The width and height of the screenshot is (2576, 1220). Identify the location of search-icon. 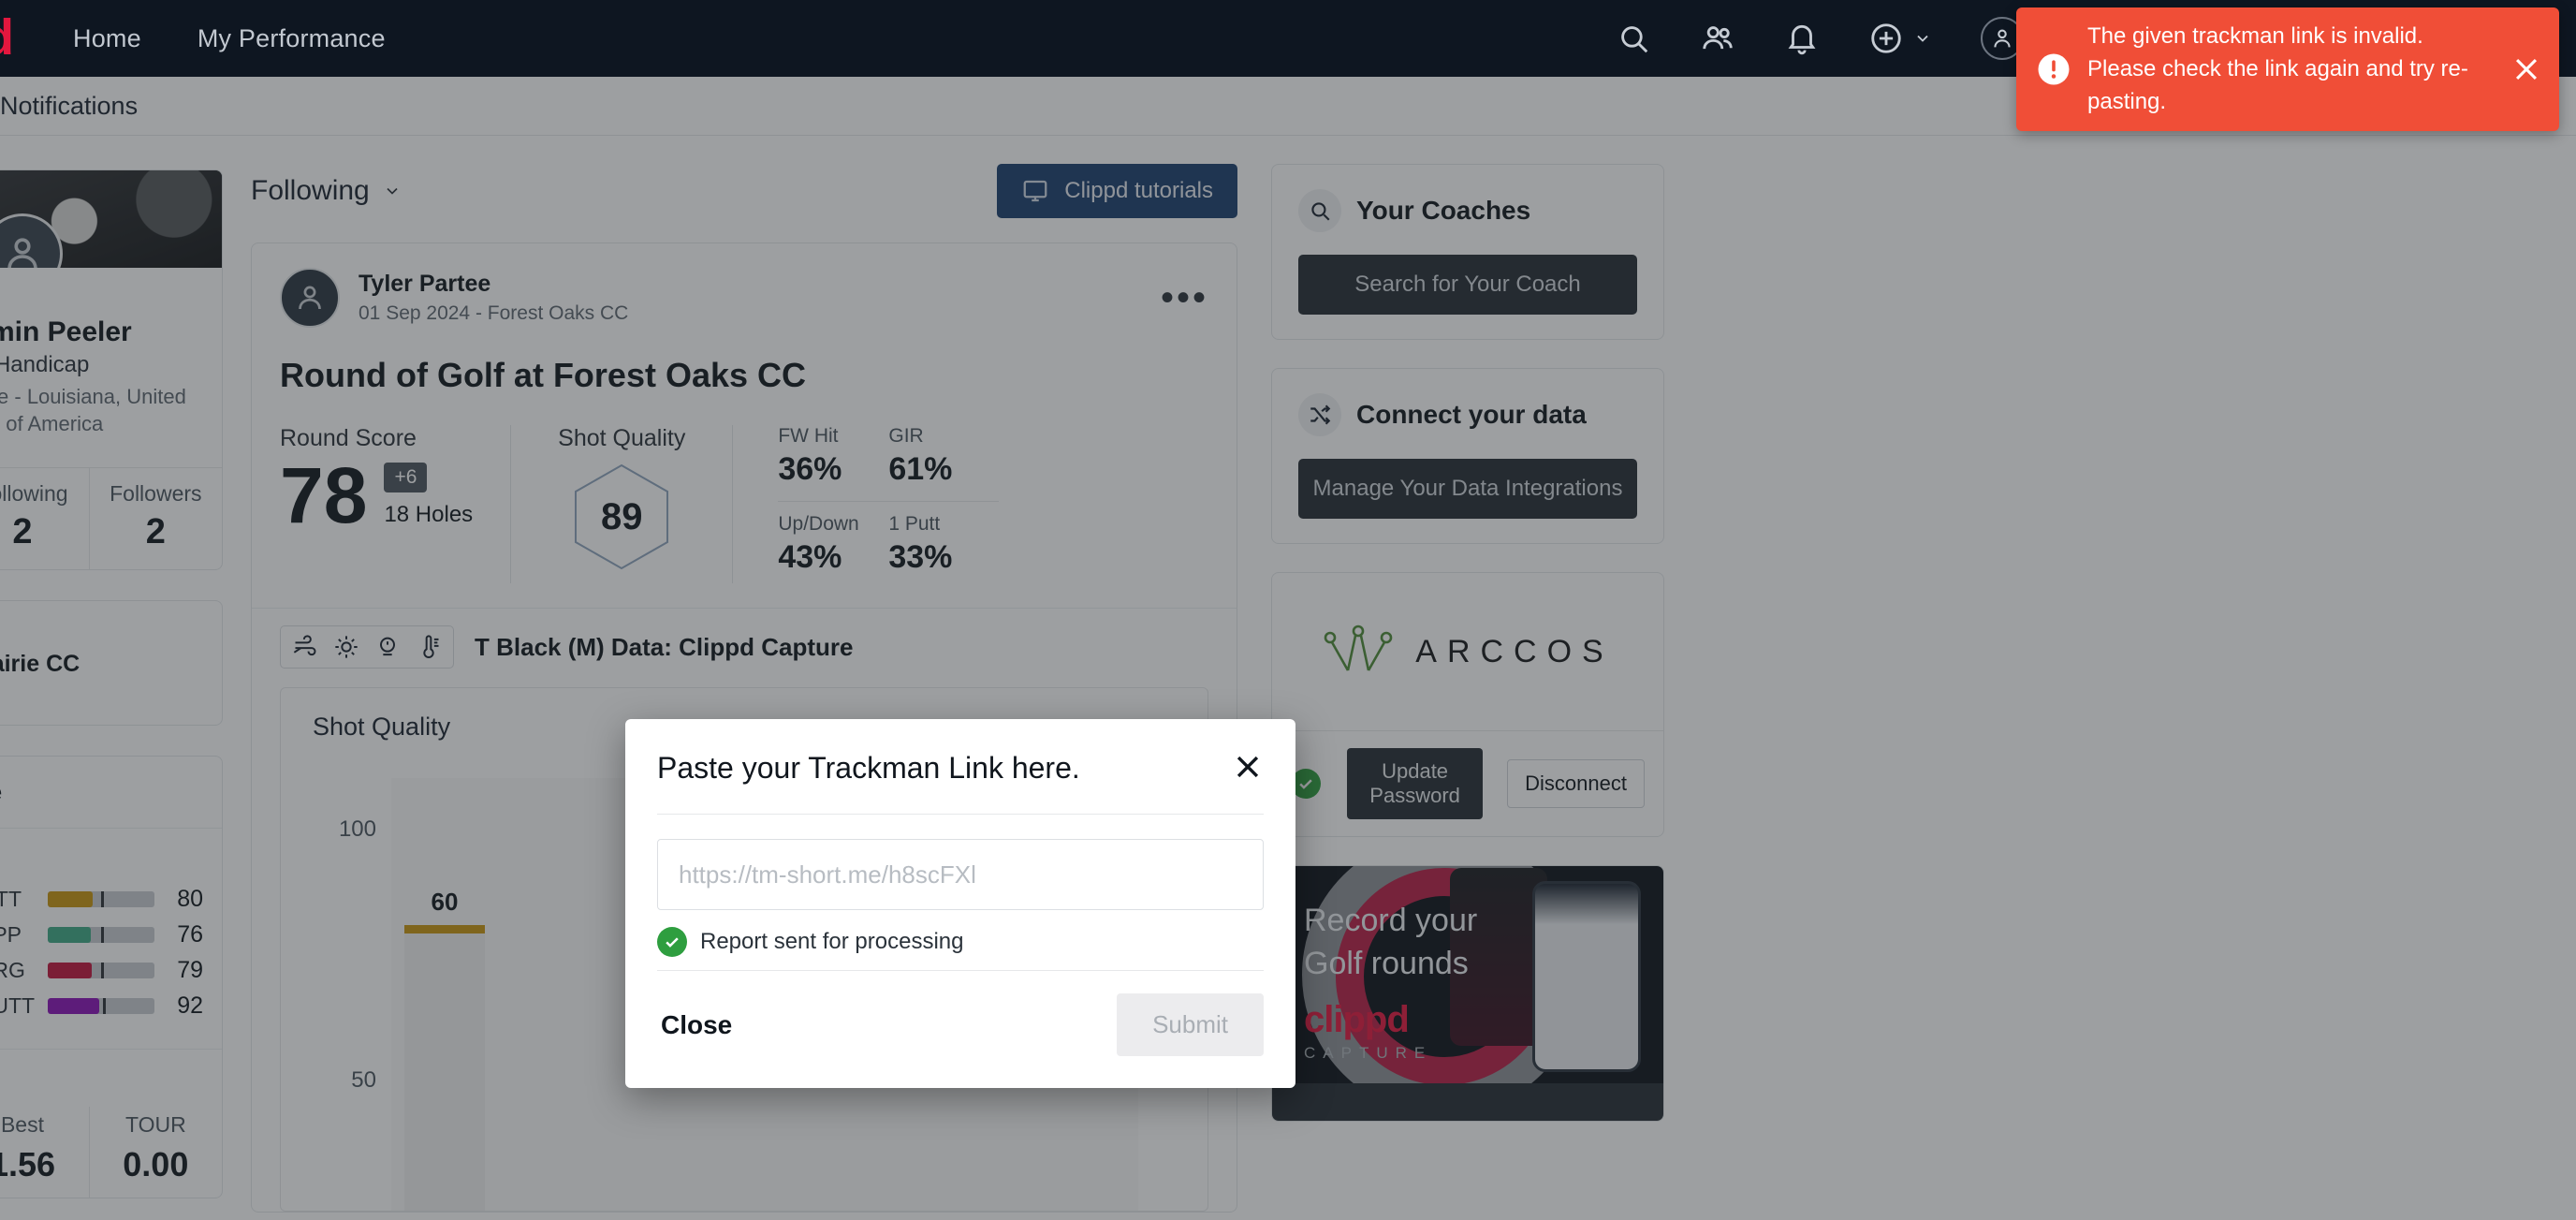
(1633, 38).